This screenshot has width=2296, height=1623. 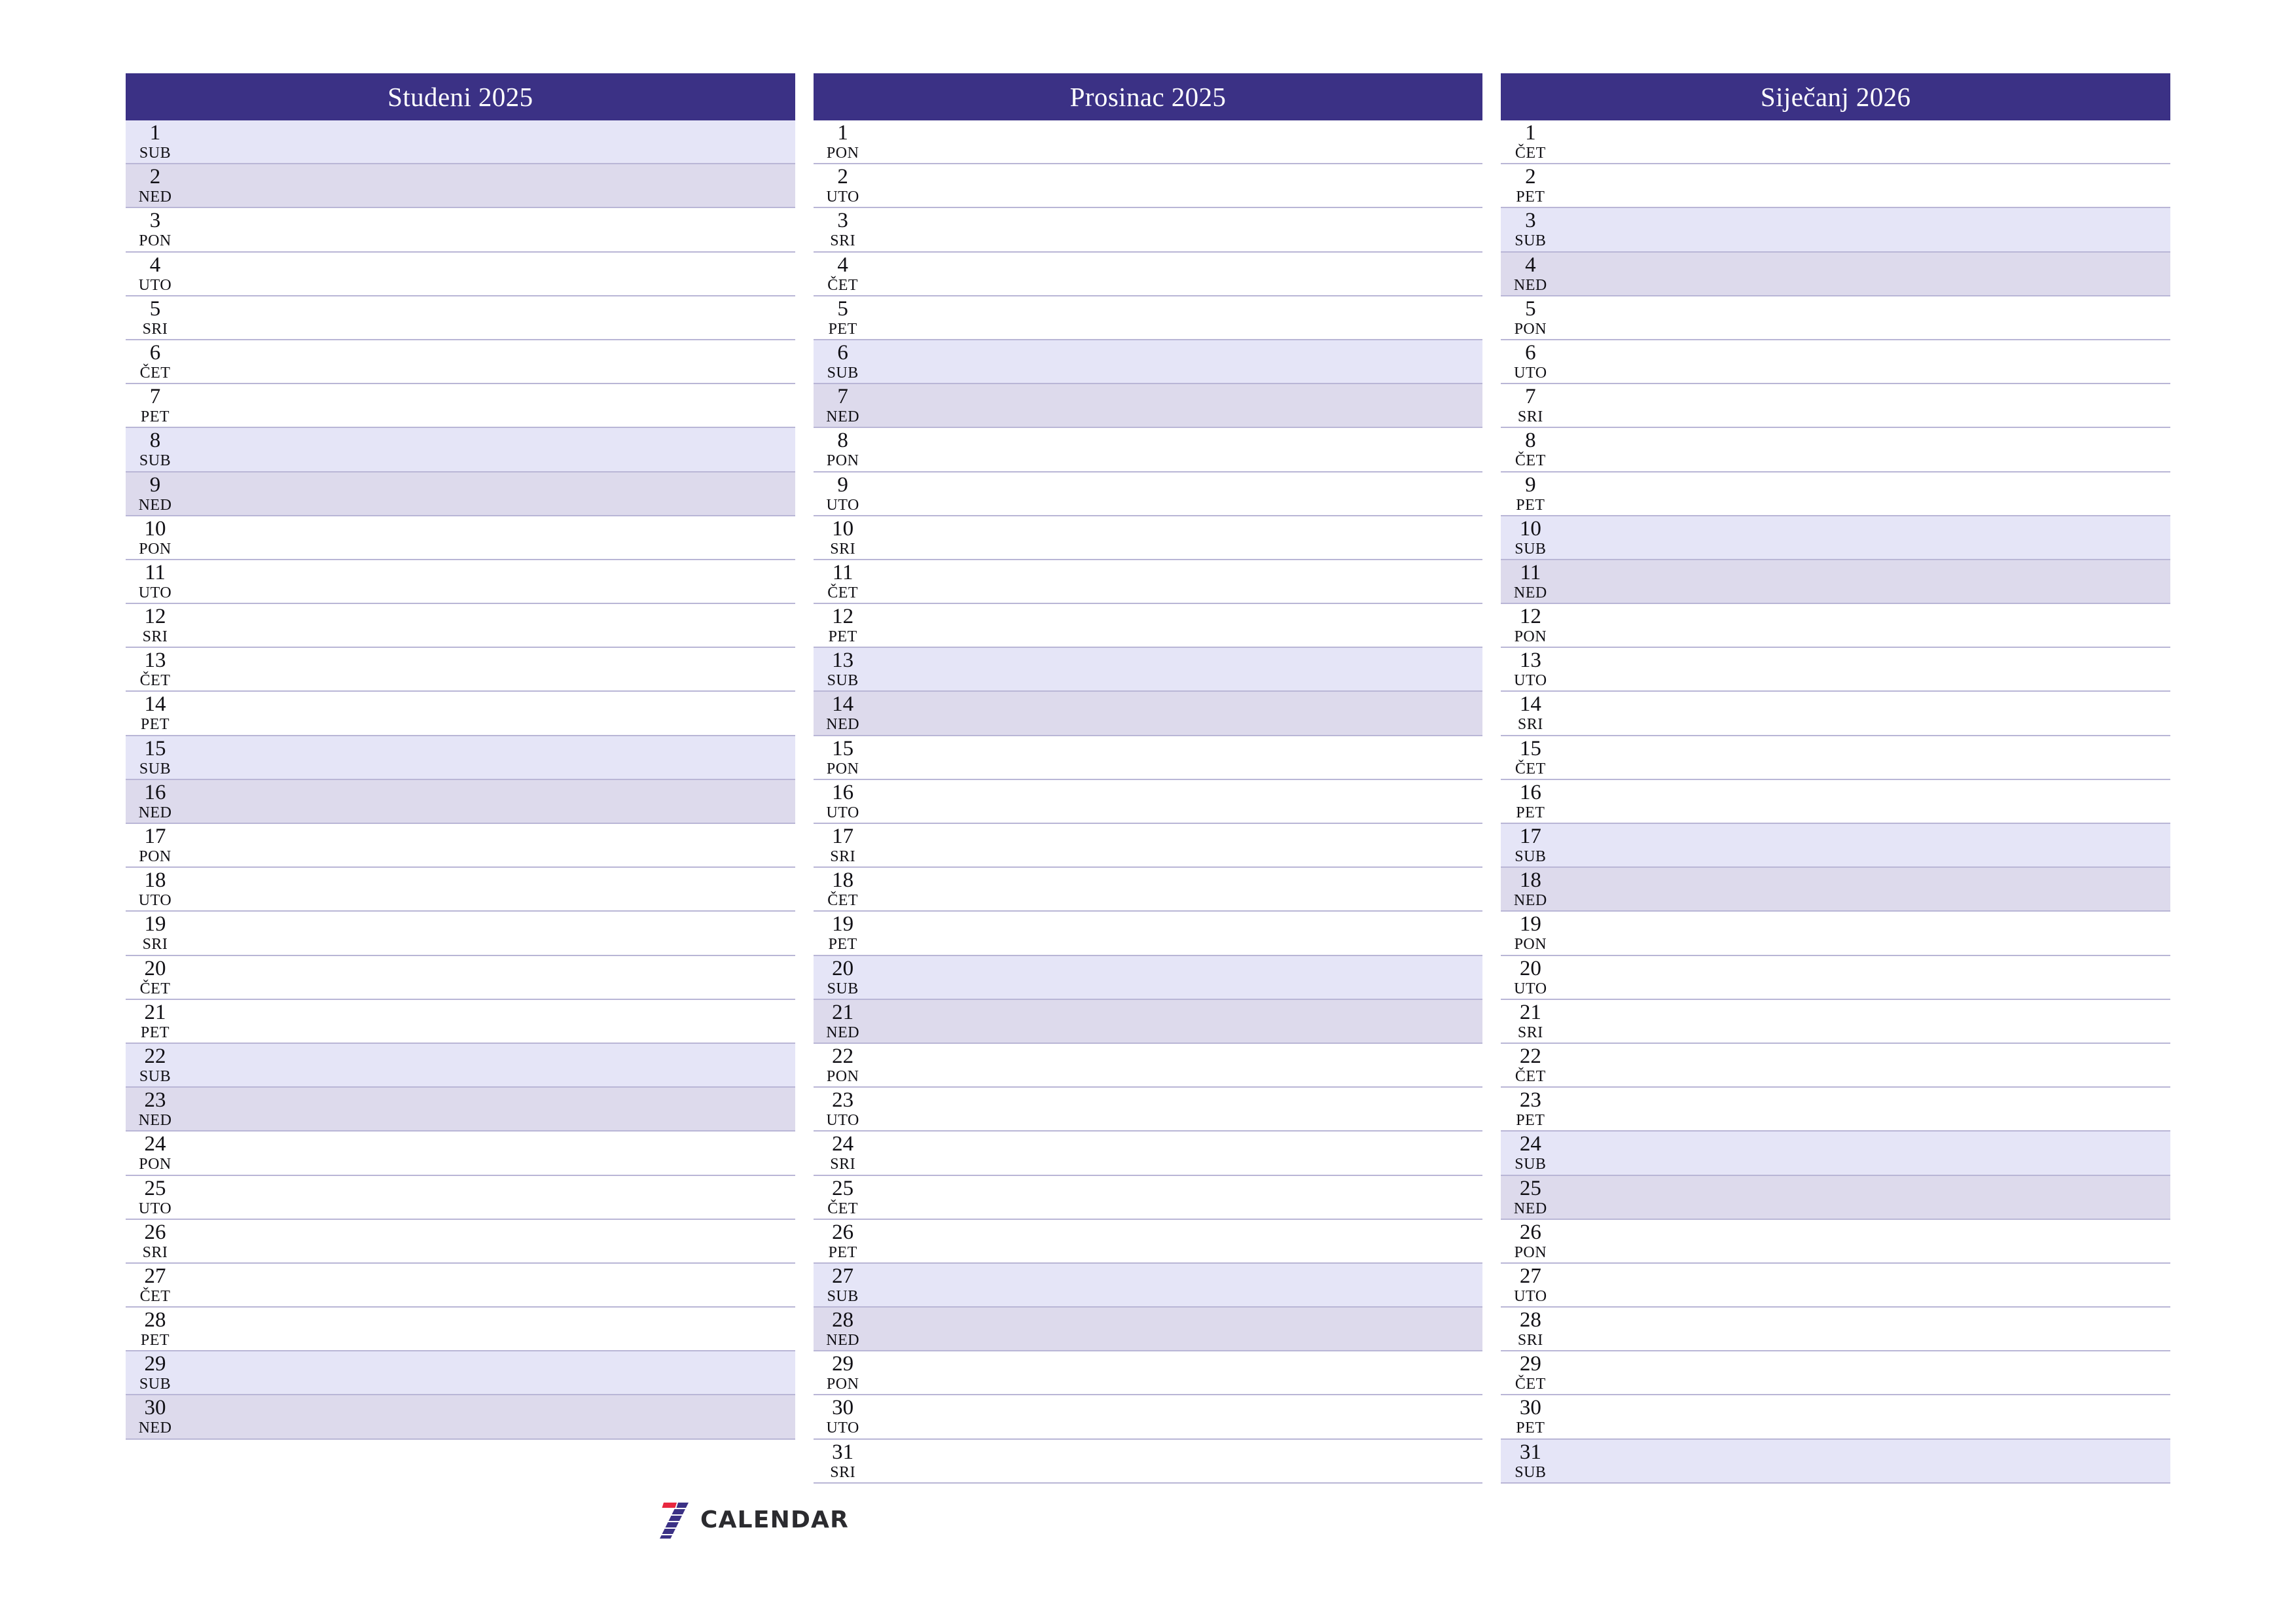 What do you see at coordinates (460, 846) in the screenshot?
I see `day-row: 17 PON` at bounding box center [460, 846].